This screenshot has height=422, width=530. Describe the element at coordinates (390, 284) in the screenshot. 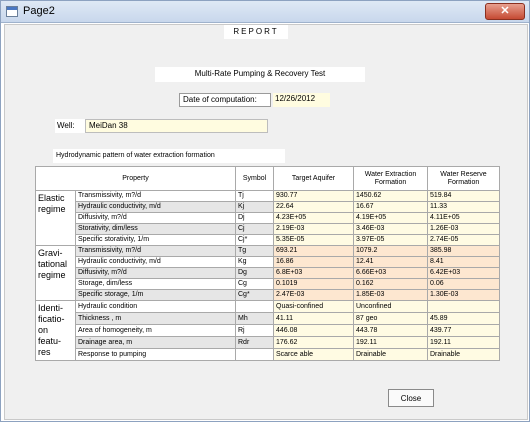

I see `row-extraction: 0.162` at that location.